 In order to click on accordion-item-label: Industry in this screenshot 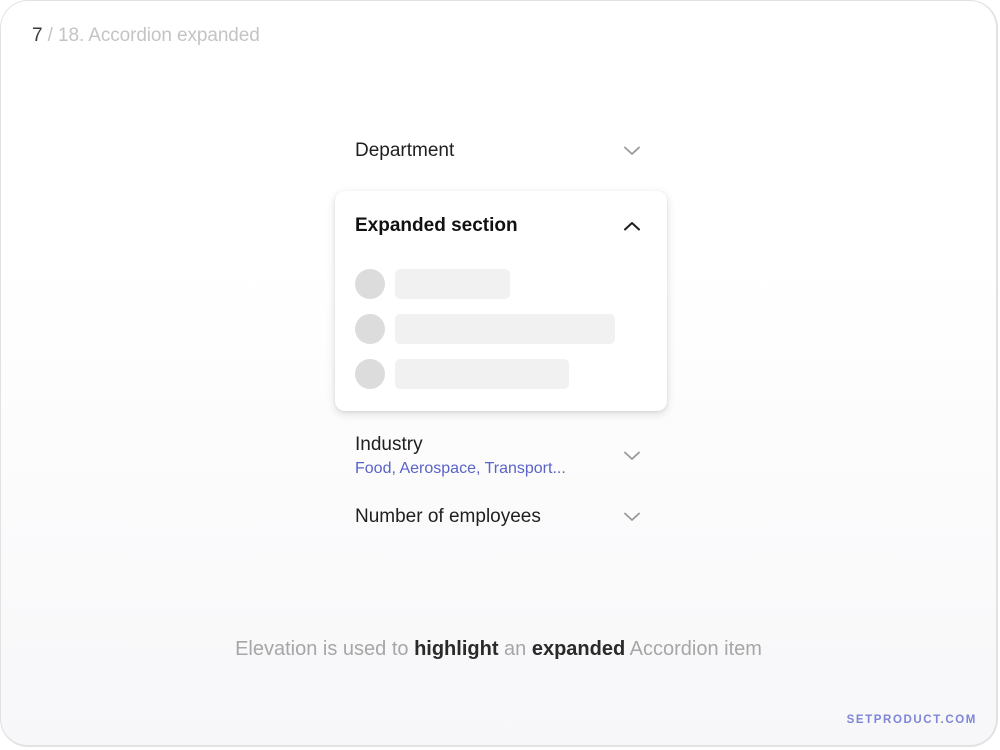, I will do `click(389, 444)`.